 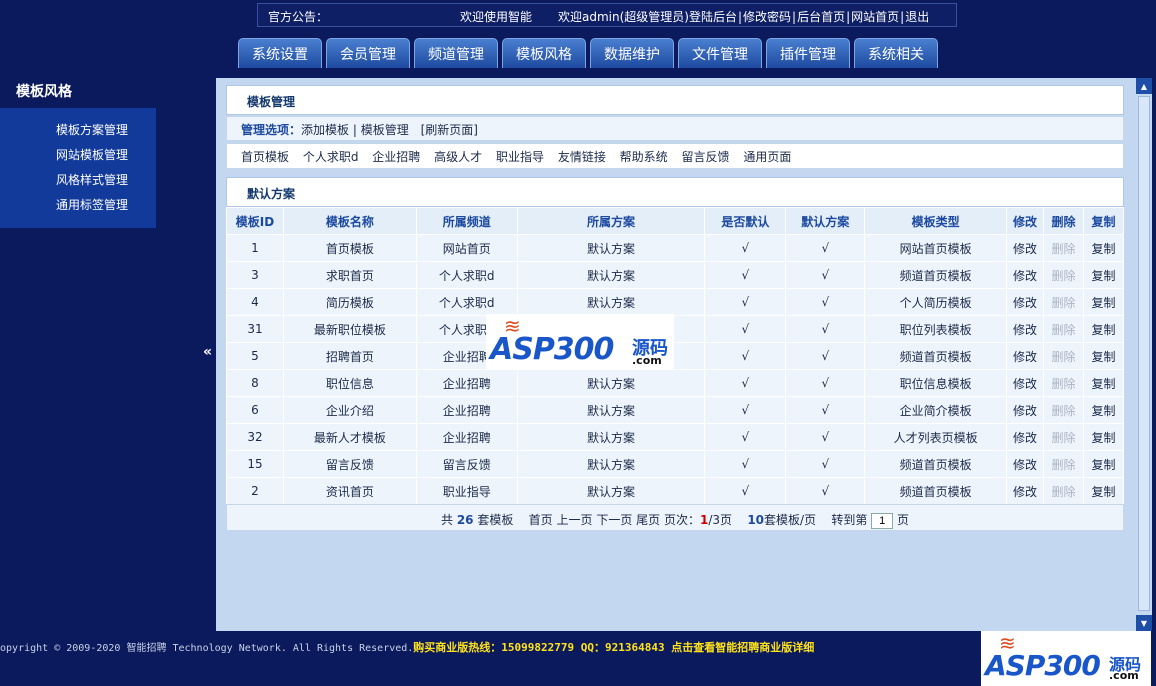 What do you see at coordinates (465, 520) in the screenshot?
I see `pager-total-count: 26` at bounding box center [465, 520].